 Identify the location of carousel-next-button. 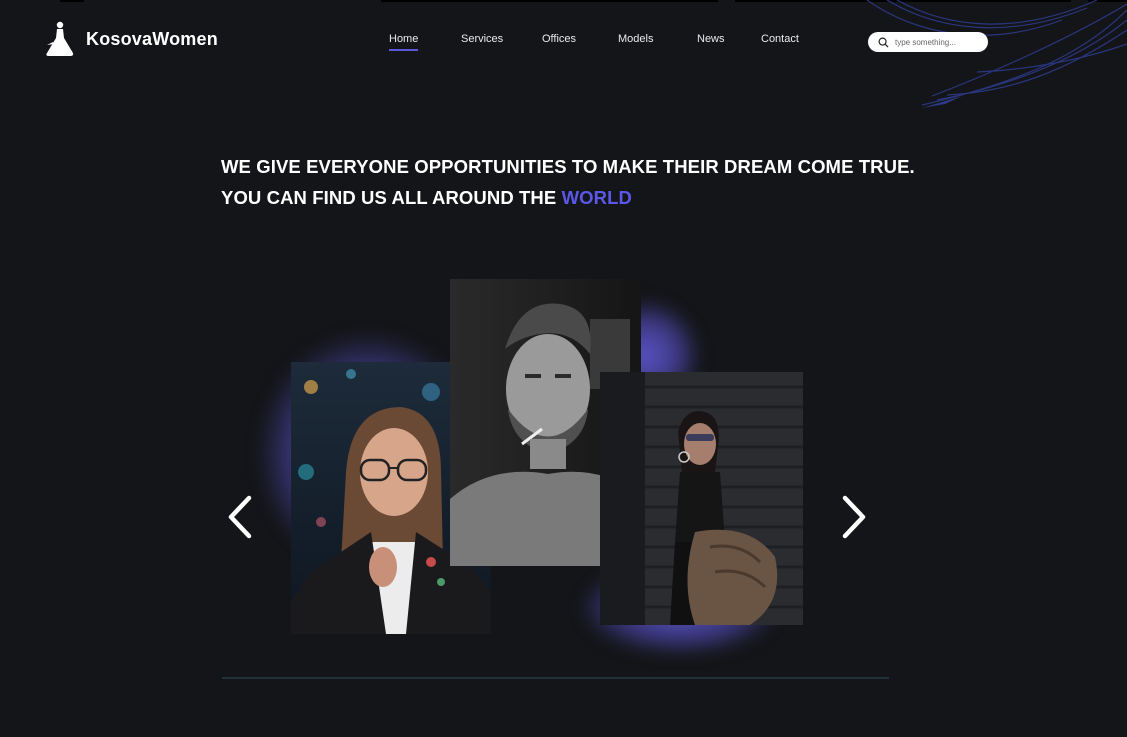
(854, 517).